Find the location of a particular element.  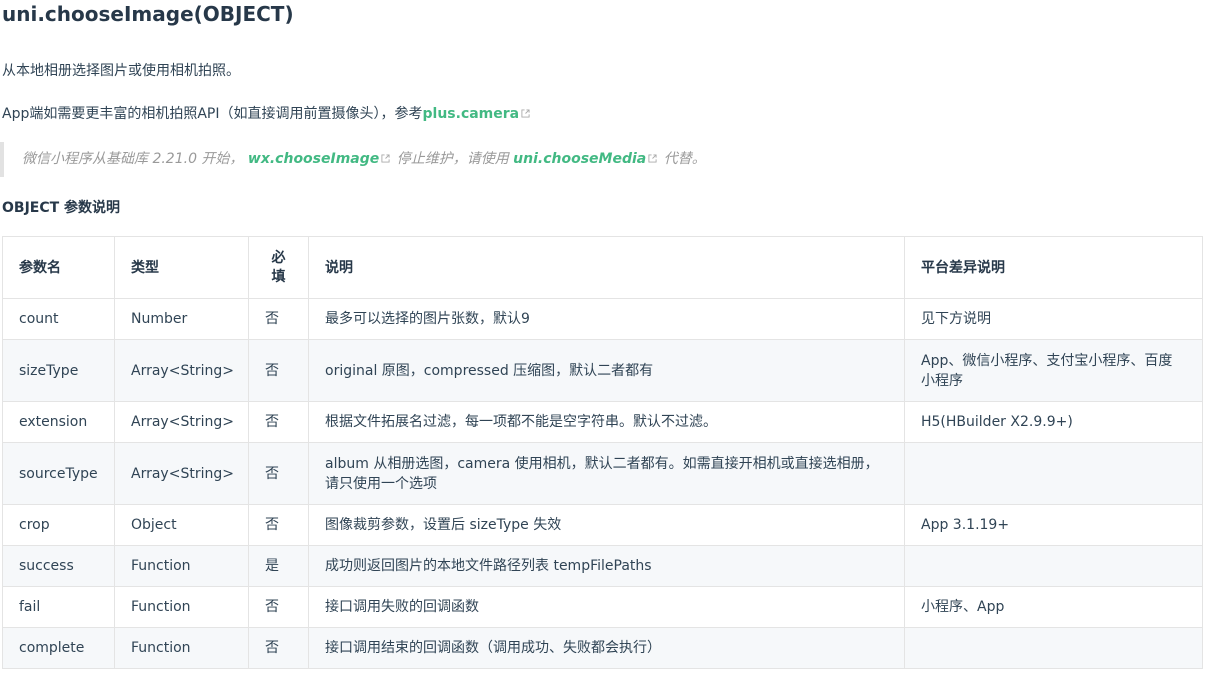

cell-desc: 图像裁剪参数，设置后 sizeType 失效 is located at coordinates (606, 525).